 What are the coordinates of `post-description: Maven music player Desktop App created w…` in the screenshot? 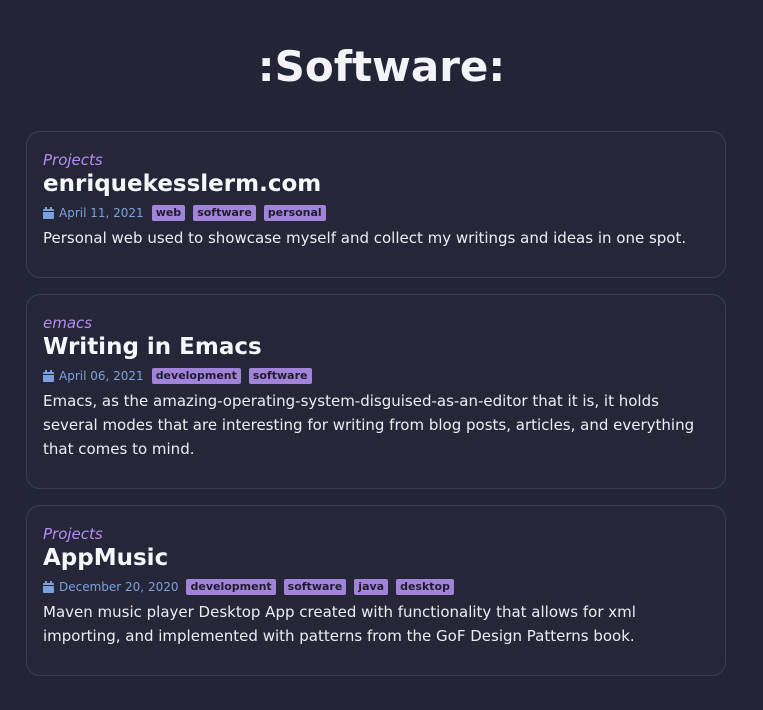 It's located at (339, 624).